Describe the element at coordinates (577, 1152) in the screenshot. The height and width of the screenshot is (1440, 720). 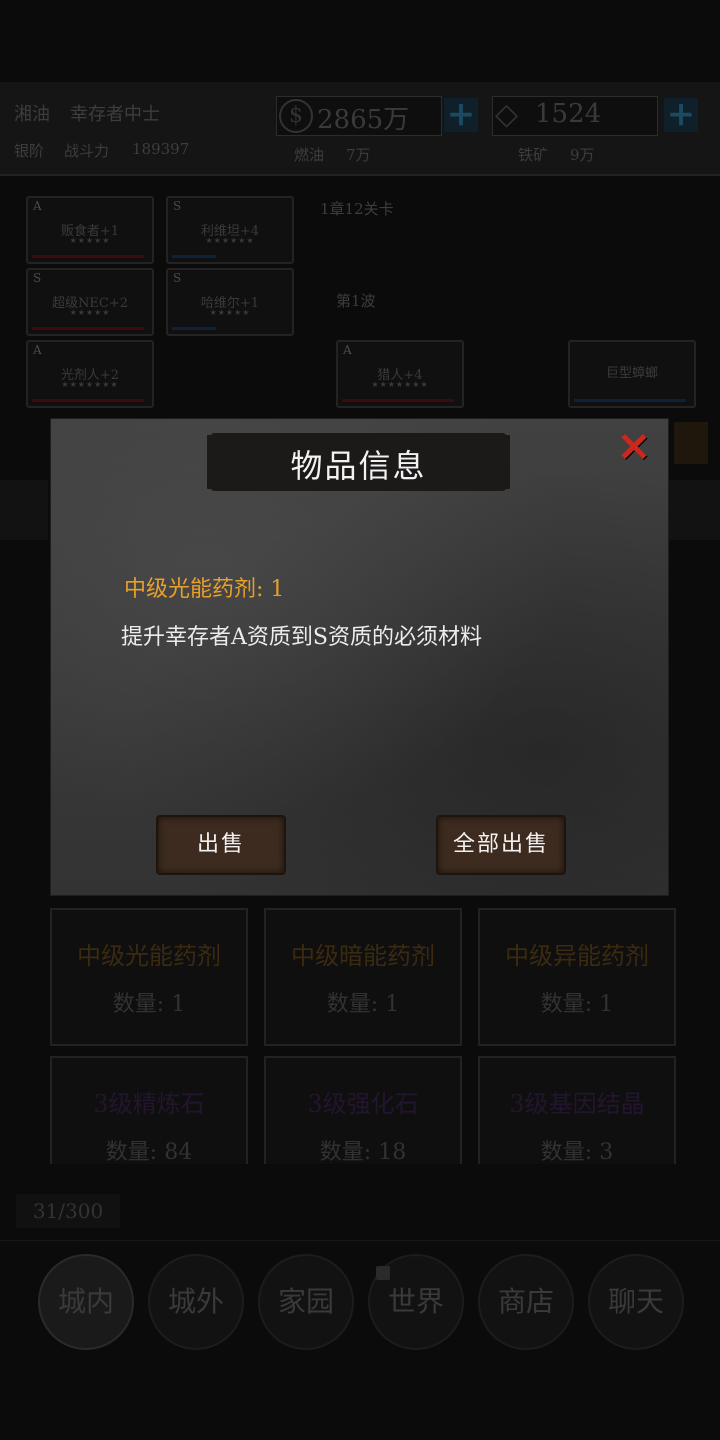
I see `item-qty: 数量: 3` at that location.